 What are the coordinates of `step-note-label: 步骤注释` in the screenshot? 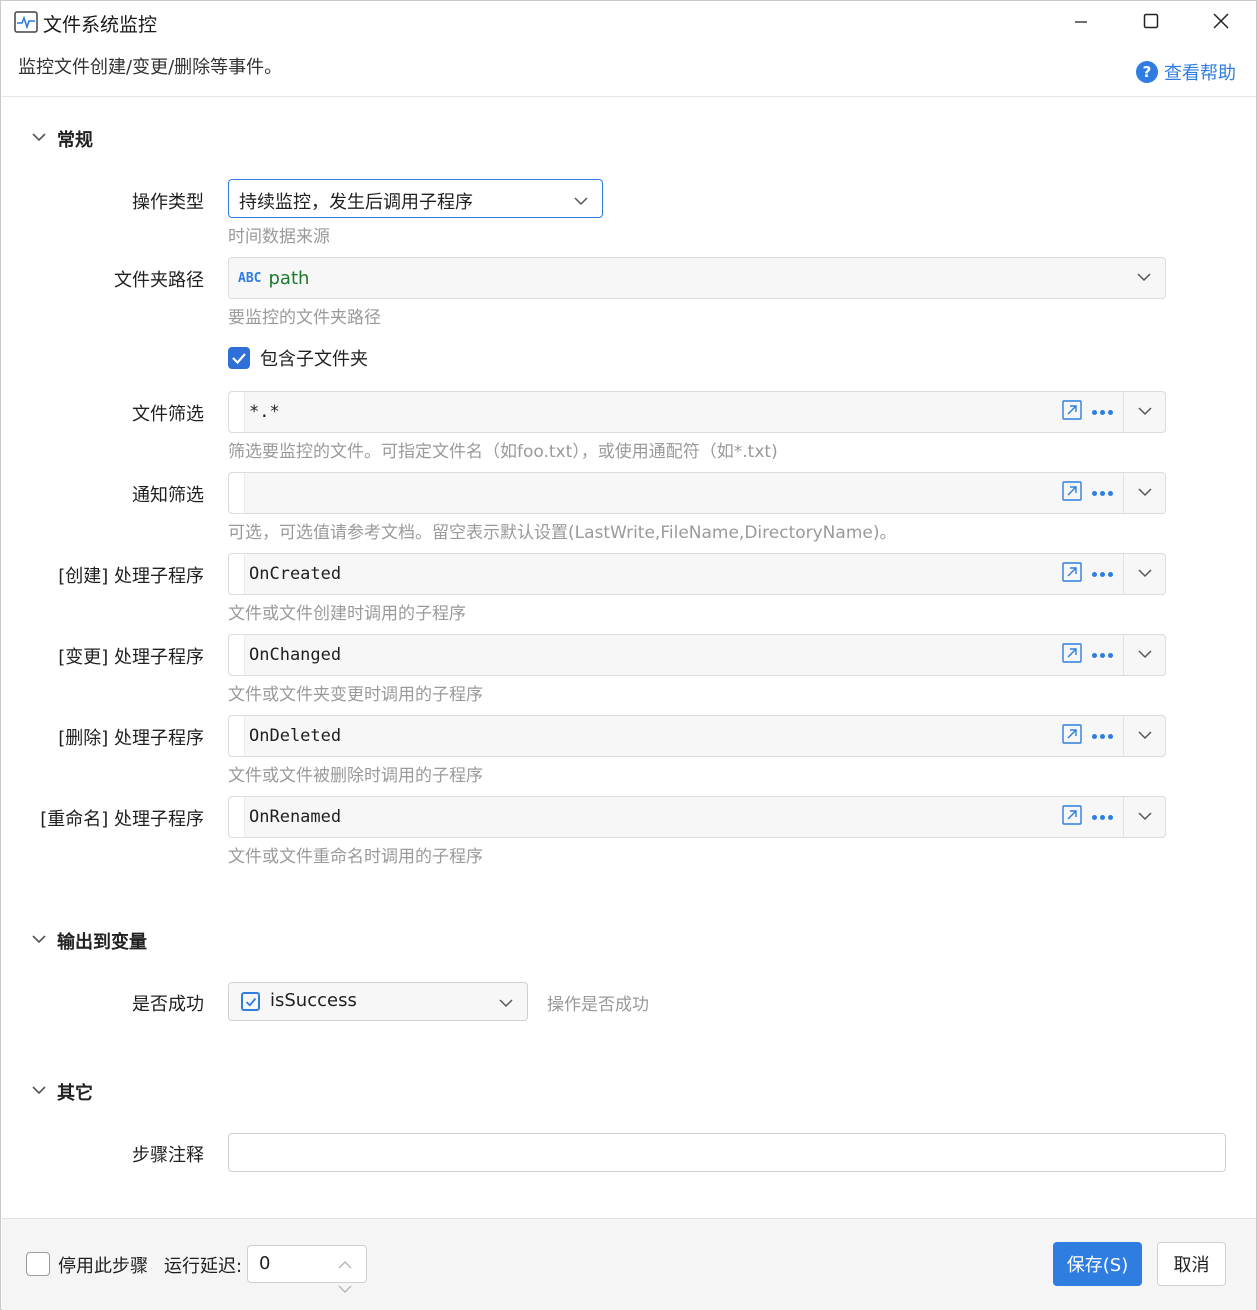 It's located at (168, 1155).